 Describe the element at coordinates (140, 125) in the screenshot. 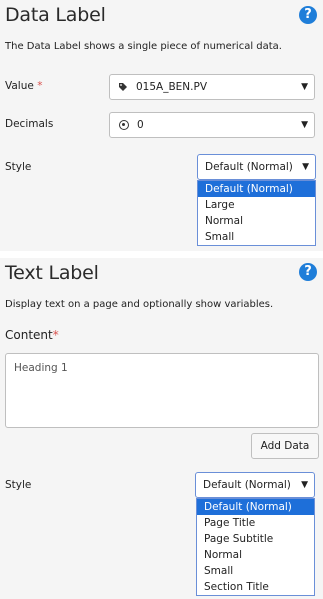

I see `decimals-select-text: 0` at that location.